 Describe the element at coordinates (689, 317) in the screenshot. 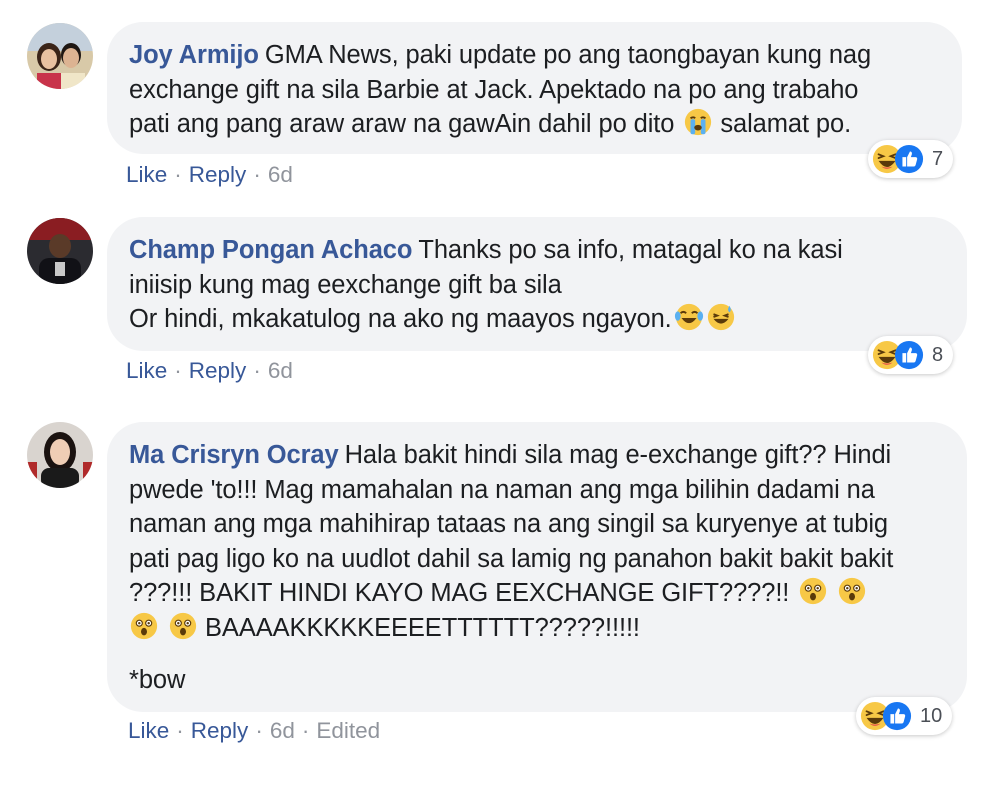

I see `tears-of-joy-icon` at that location.